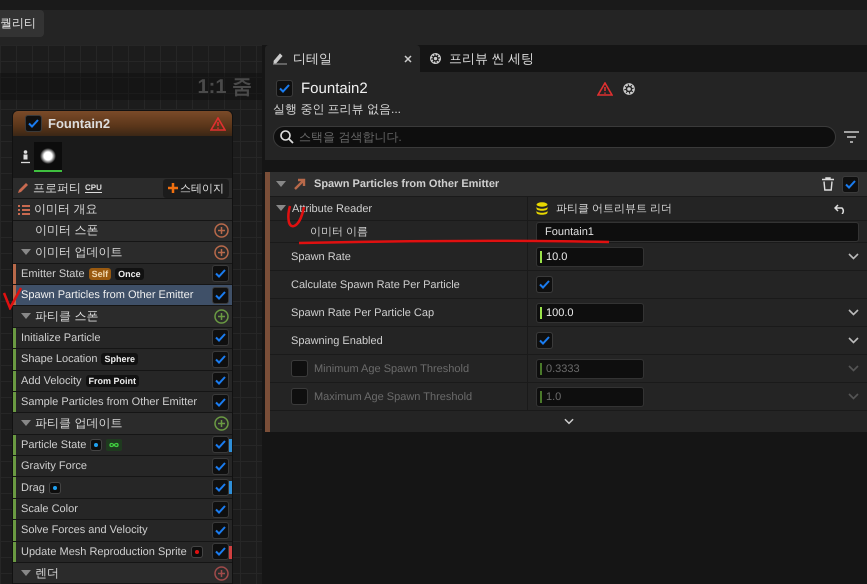  Describe the element at coordinates (57, 188) in the screenshot. I see `properties-label: 프로퍼티` at that location.